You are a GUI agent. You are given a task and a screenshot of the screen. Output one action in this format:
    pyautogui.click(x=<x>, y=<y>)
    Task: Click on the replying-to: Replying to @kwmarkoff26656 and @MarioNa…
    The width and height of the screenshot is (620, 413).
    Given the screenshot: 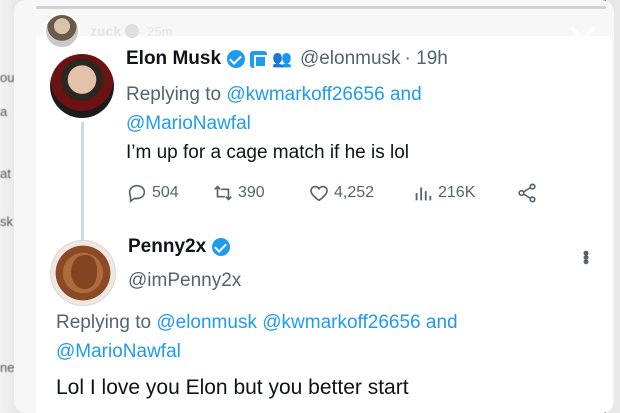 What is the action you would take?
    pyautogui.click(x=356, y=109)
    